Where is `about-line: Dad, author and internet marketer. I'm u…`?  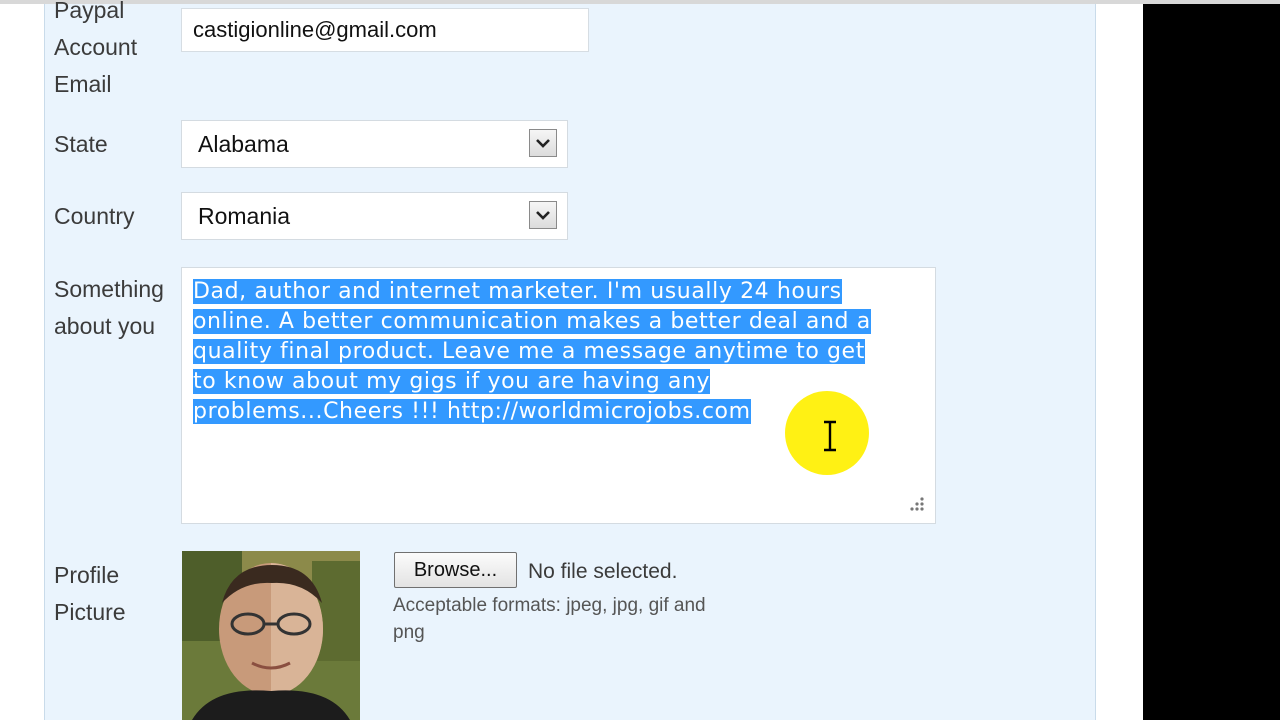
about-line: Dad, author and internet marketer. I'm u… is located at coordinates (517, 291).